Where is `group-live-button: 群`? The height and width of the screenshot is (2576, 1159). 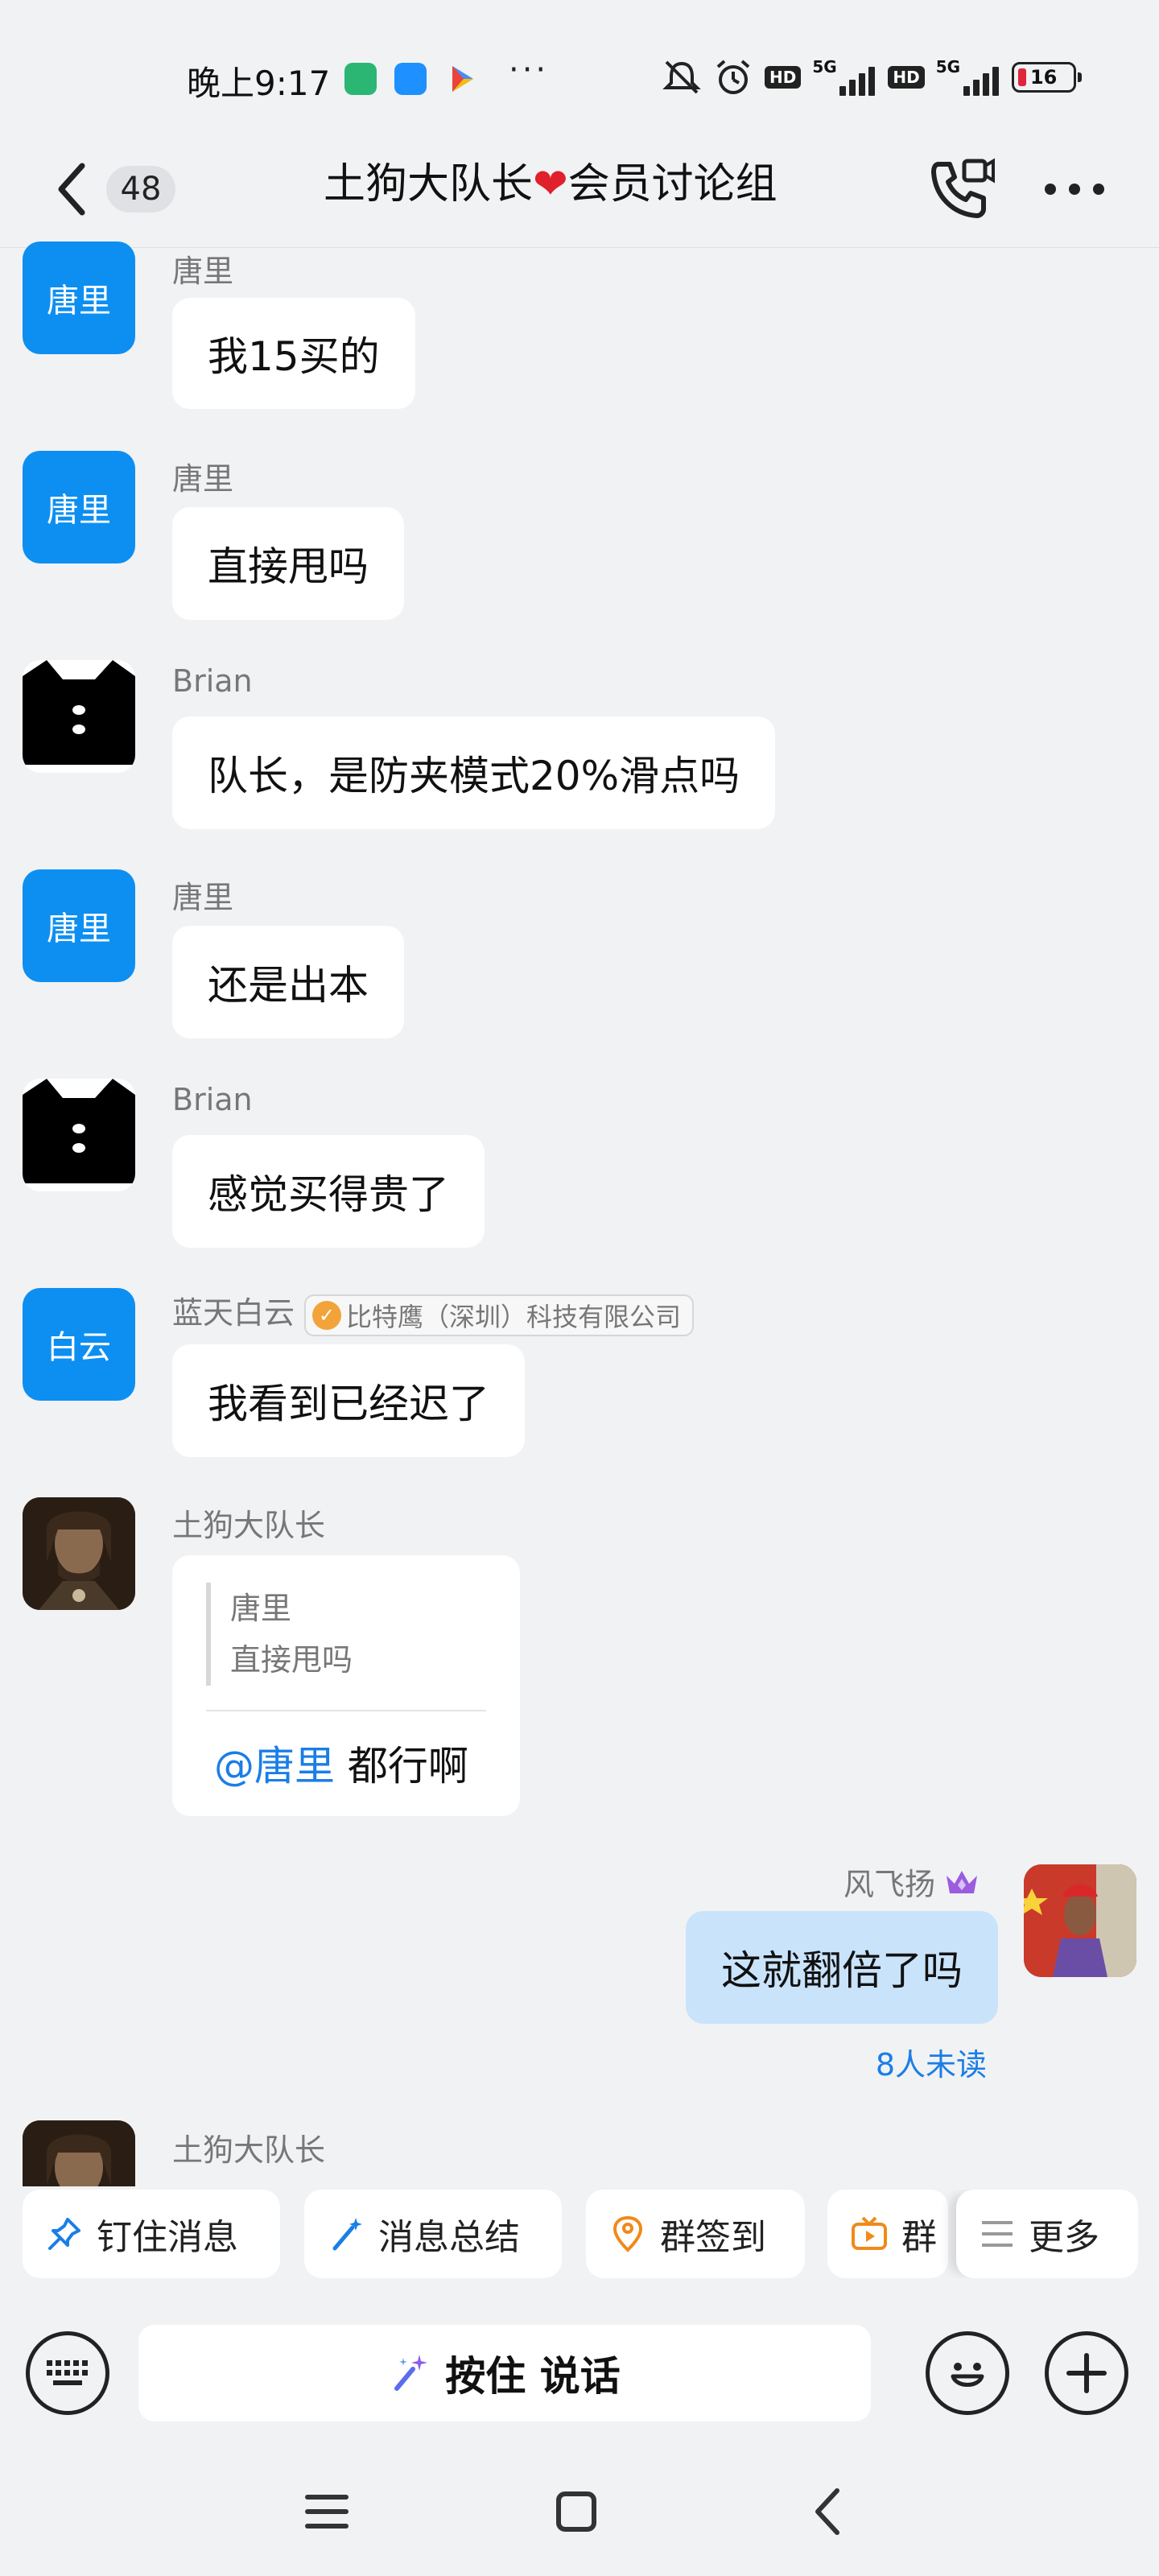
group-live-button: 群 is located at coordinates (887, 2234).